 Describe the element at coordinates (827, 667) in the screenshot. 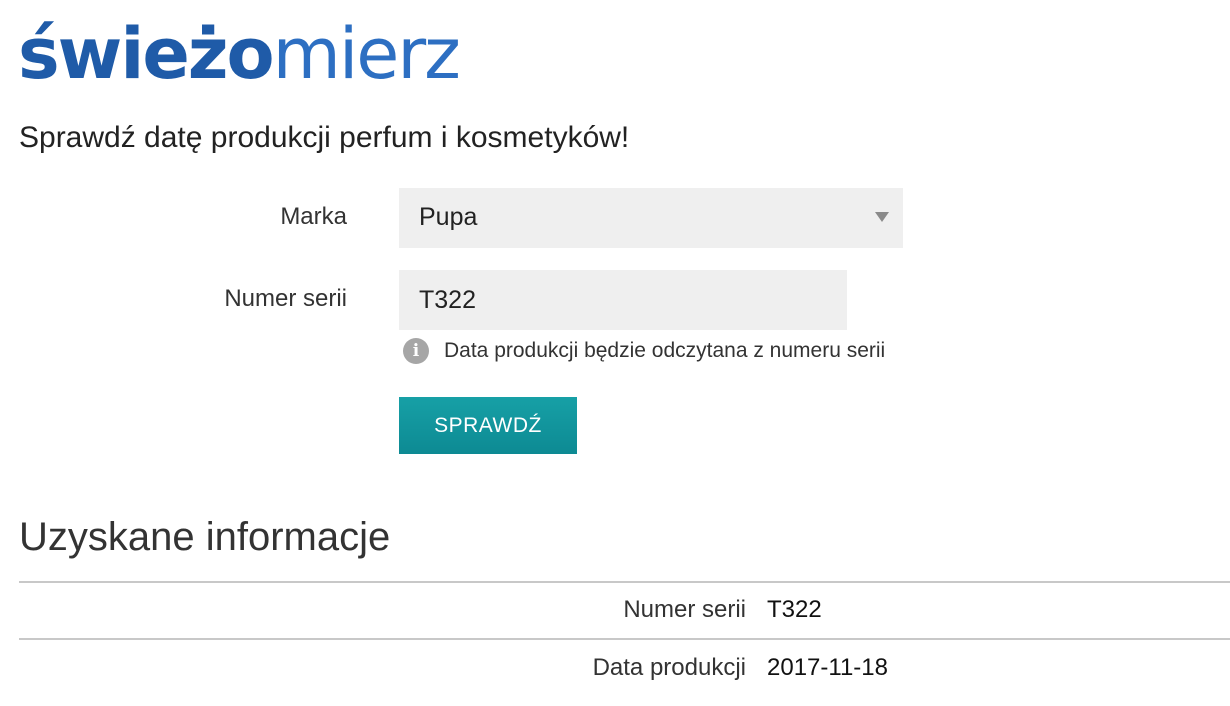

I see `result-value: 2017-11-18` at that location.